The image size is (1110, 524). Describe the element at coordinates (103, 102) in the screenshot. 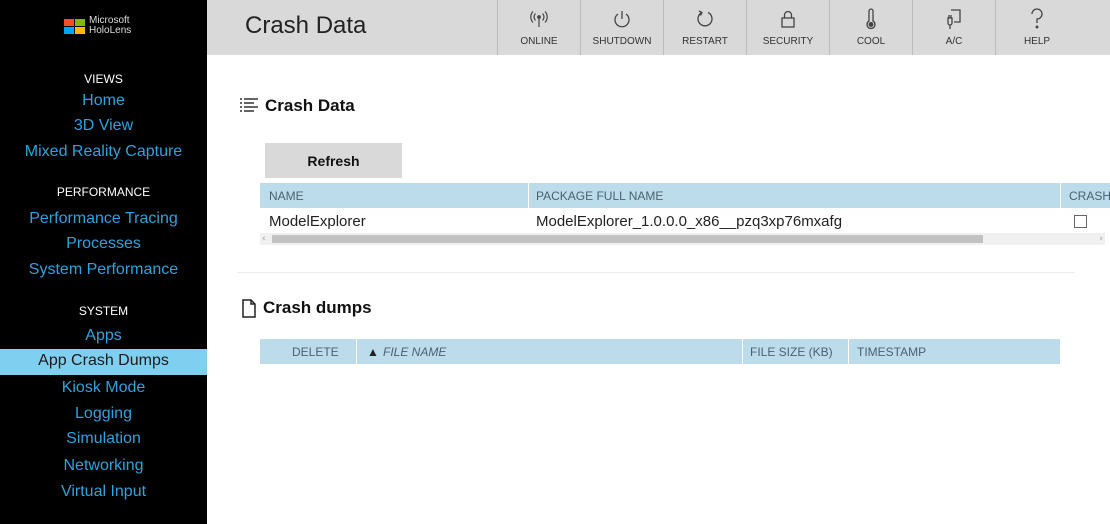

I see `nav-item-home: Home` at that location.